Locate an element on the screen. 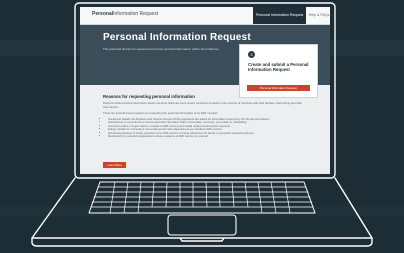  step-number-badge: 3 is located at coordinates (251, 54).